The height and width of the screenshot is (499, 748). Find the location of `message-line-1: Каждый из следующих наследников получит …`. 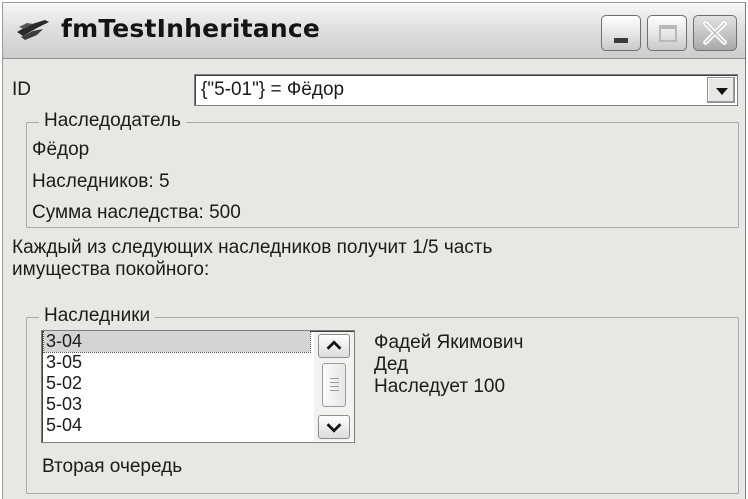

message-line-1: Каждый из следующих наследников получит … is located at coordinates (252, 247).